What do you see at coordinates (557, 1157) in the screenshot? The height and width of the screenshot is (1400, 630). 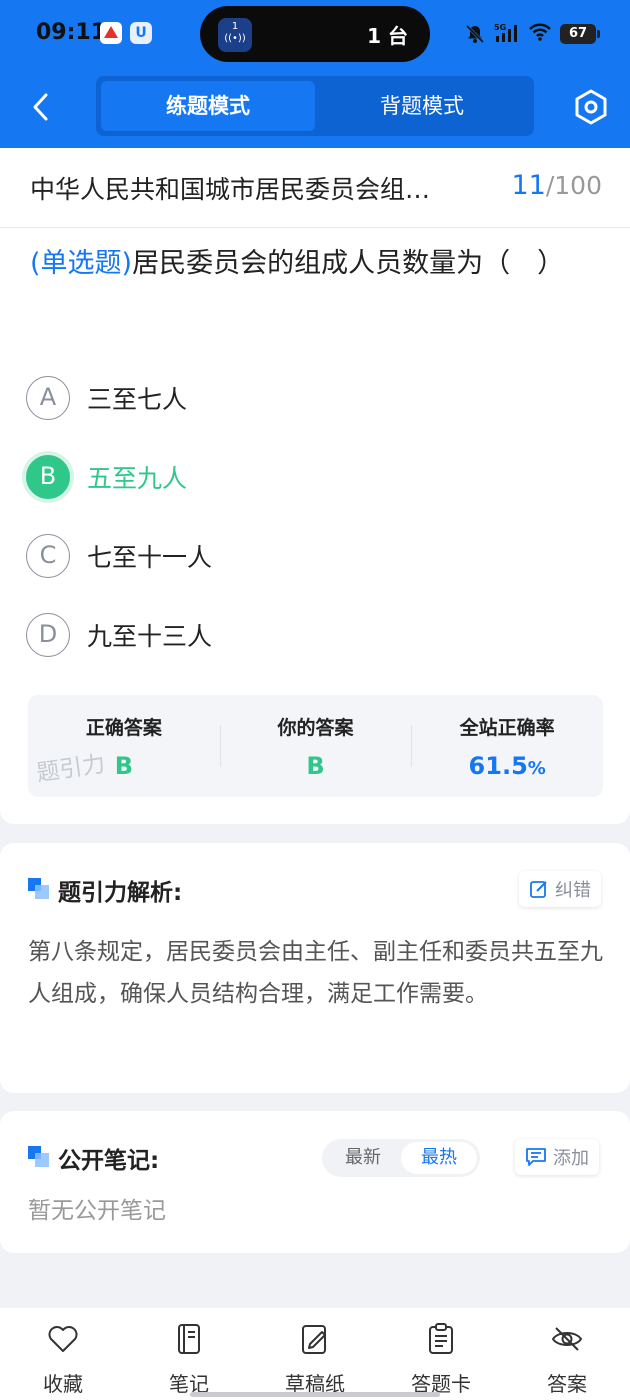 I see `add-note-button: 添加` at bounding box center [557, 1157].